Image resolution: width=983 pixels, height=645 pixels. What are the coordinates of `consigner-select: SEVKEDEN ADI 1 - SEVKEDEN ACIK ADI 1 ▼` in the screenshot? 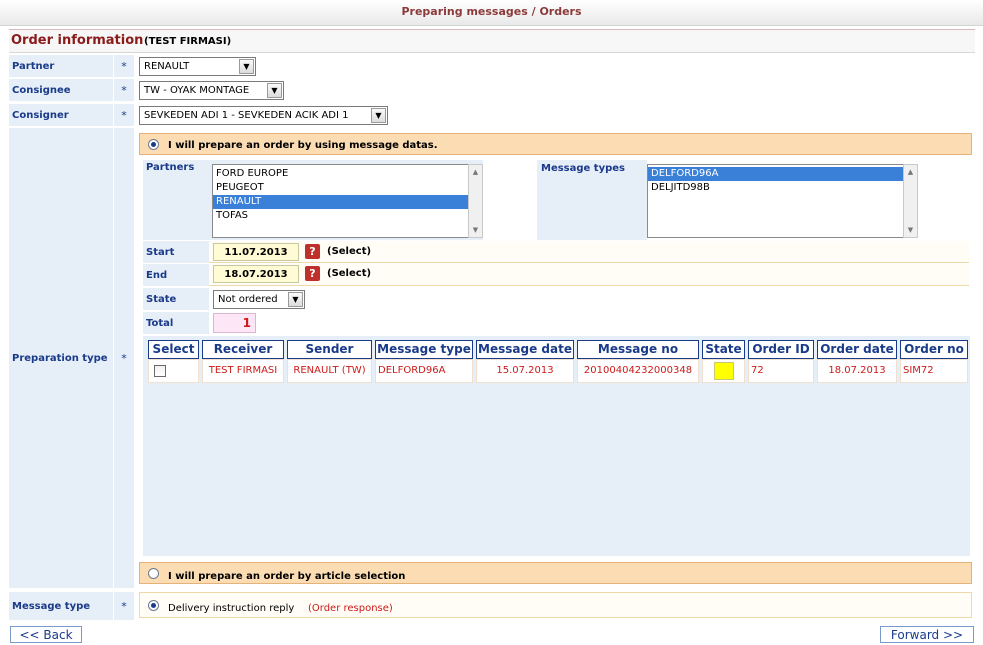 It's located at (263, 115).